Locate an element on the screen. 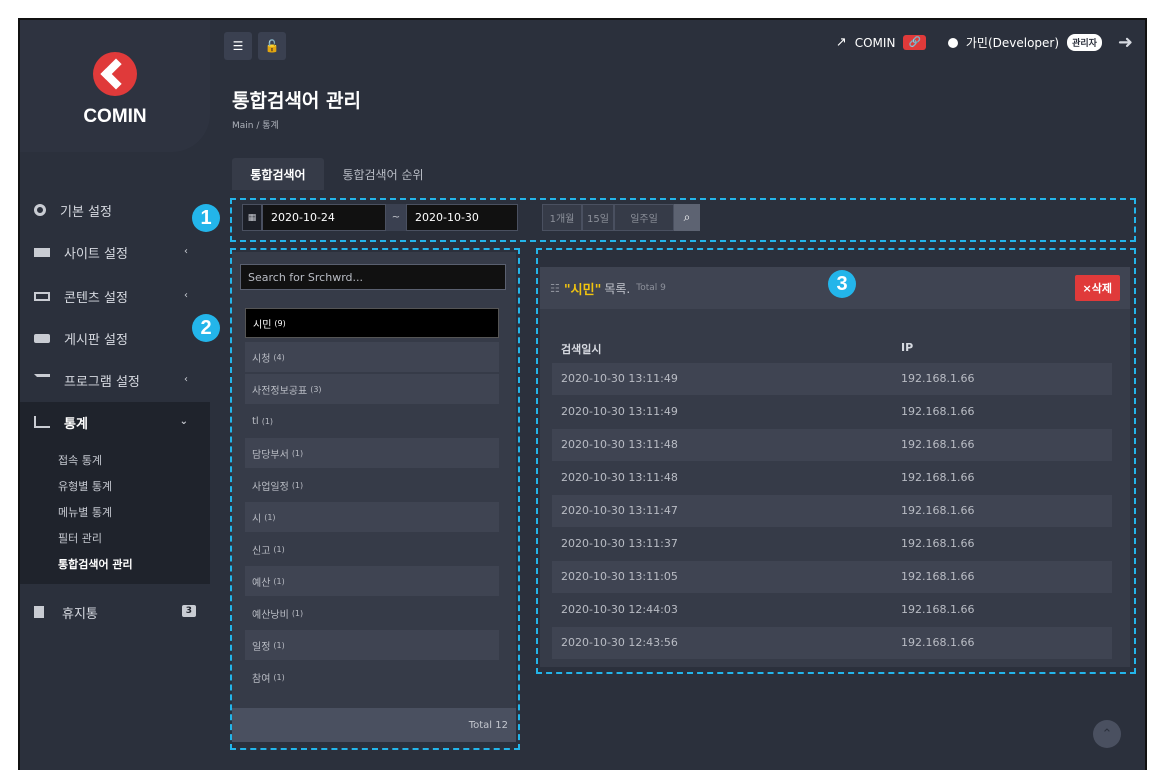 The height and width of the screenshot is (770, 1164). tab-search-terms: 통합검색어 is located at coordinates (278, 174).